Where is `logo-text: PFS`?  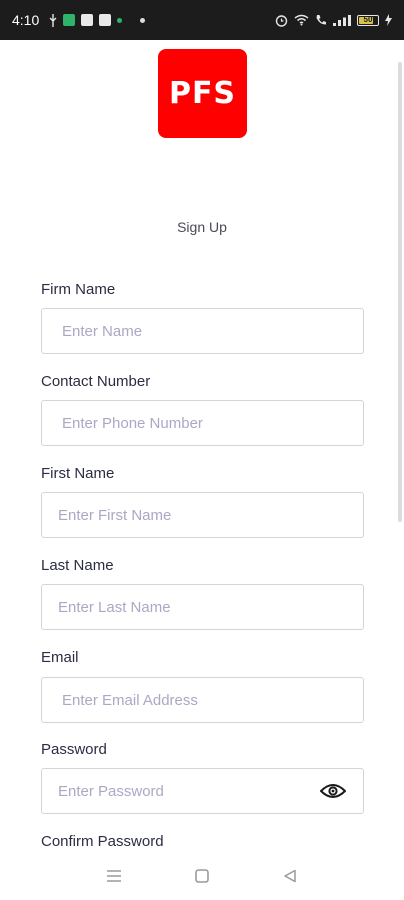
logo-text: PFS is located at coordinates (202, 93).